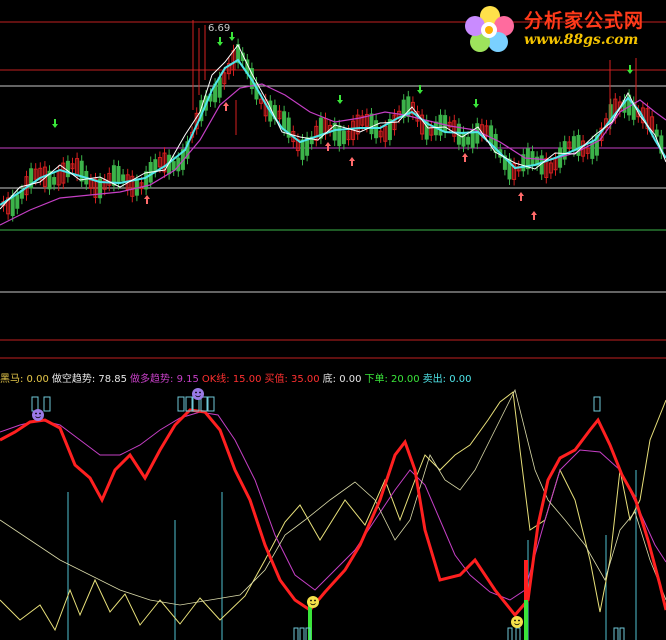 The height and width of the screenshot is (640, 666). I want to click on high-price-label: 6.69, so click(219, 28).